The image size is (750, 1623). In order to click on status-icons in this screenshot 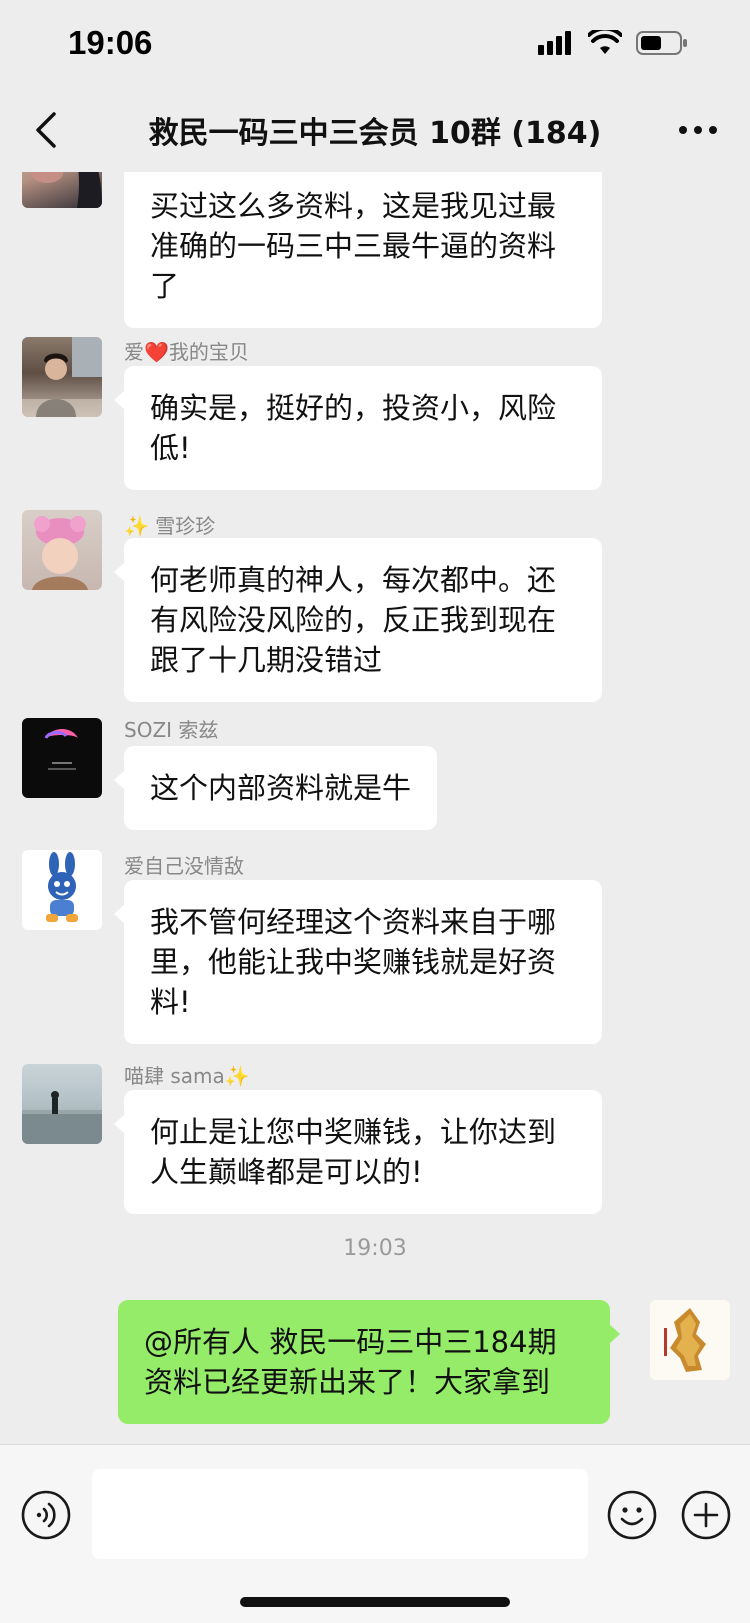, I will do `click(613, 43)`.